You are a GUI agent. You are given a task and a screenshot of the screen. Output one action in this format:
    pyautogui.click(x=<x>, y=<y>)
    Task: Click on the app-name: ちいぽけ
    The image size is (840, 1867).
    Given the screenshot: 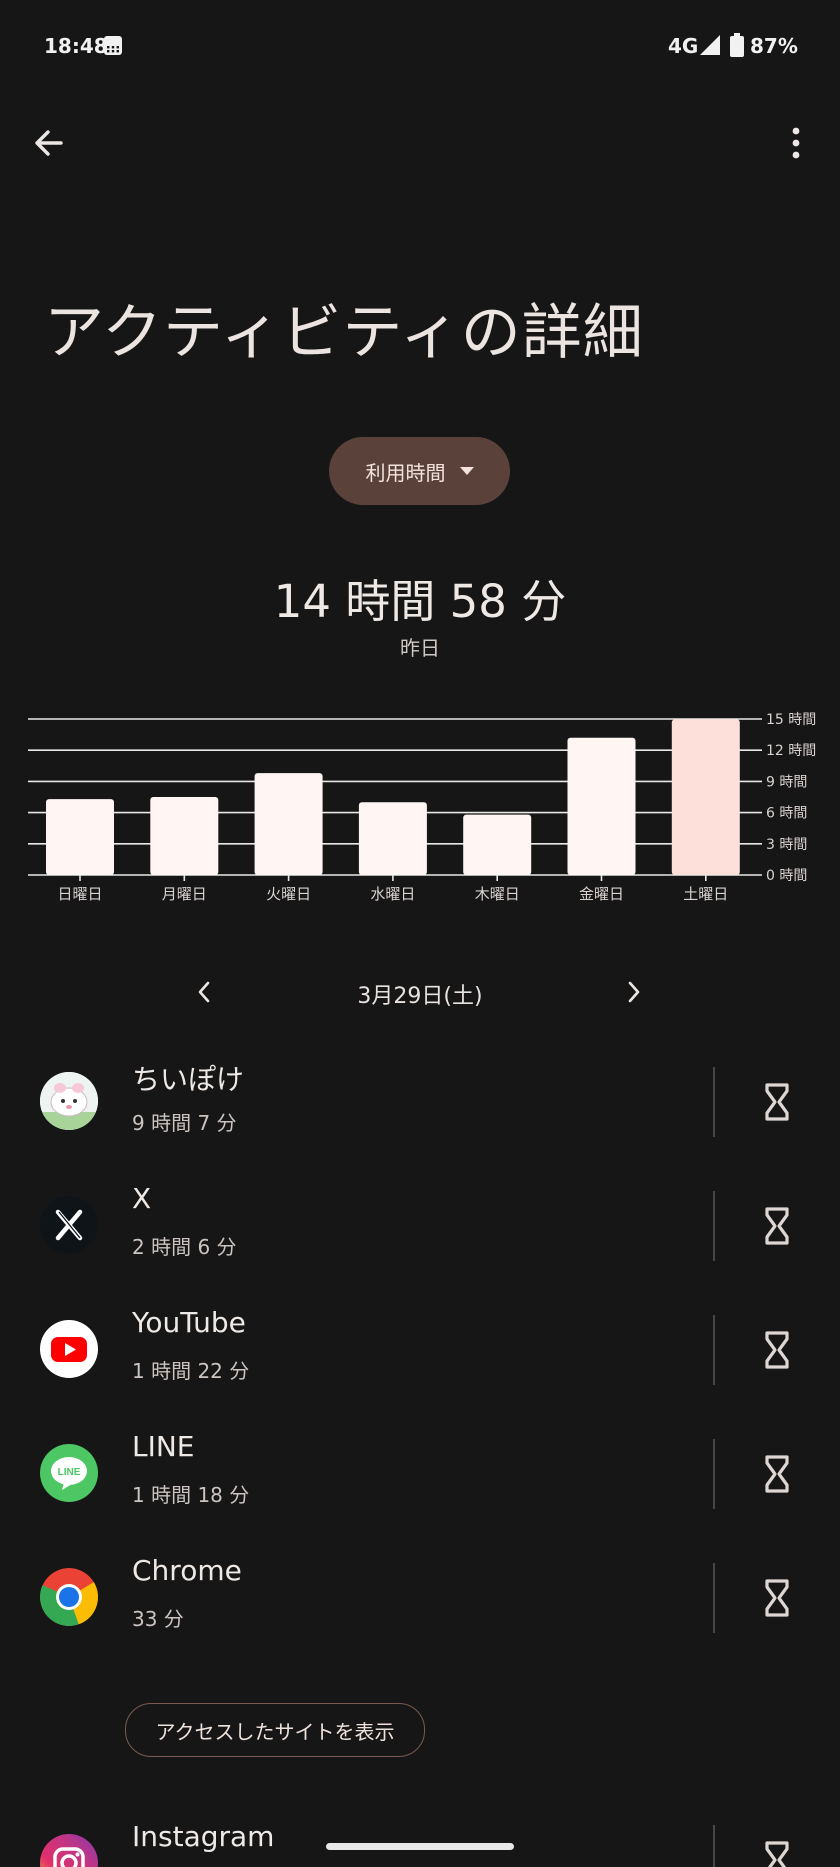 What is the action you would take?
    pyautogui.click(x=188, y=1079)
    